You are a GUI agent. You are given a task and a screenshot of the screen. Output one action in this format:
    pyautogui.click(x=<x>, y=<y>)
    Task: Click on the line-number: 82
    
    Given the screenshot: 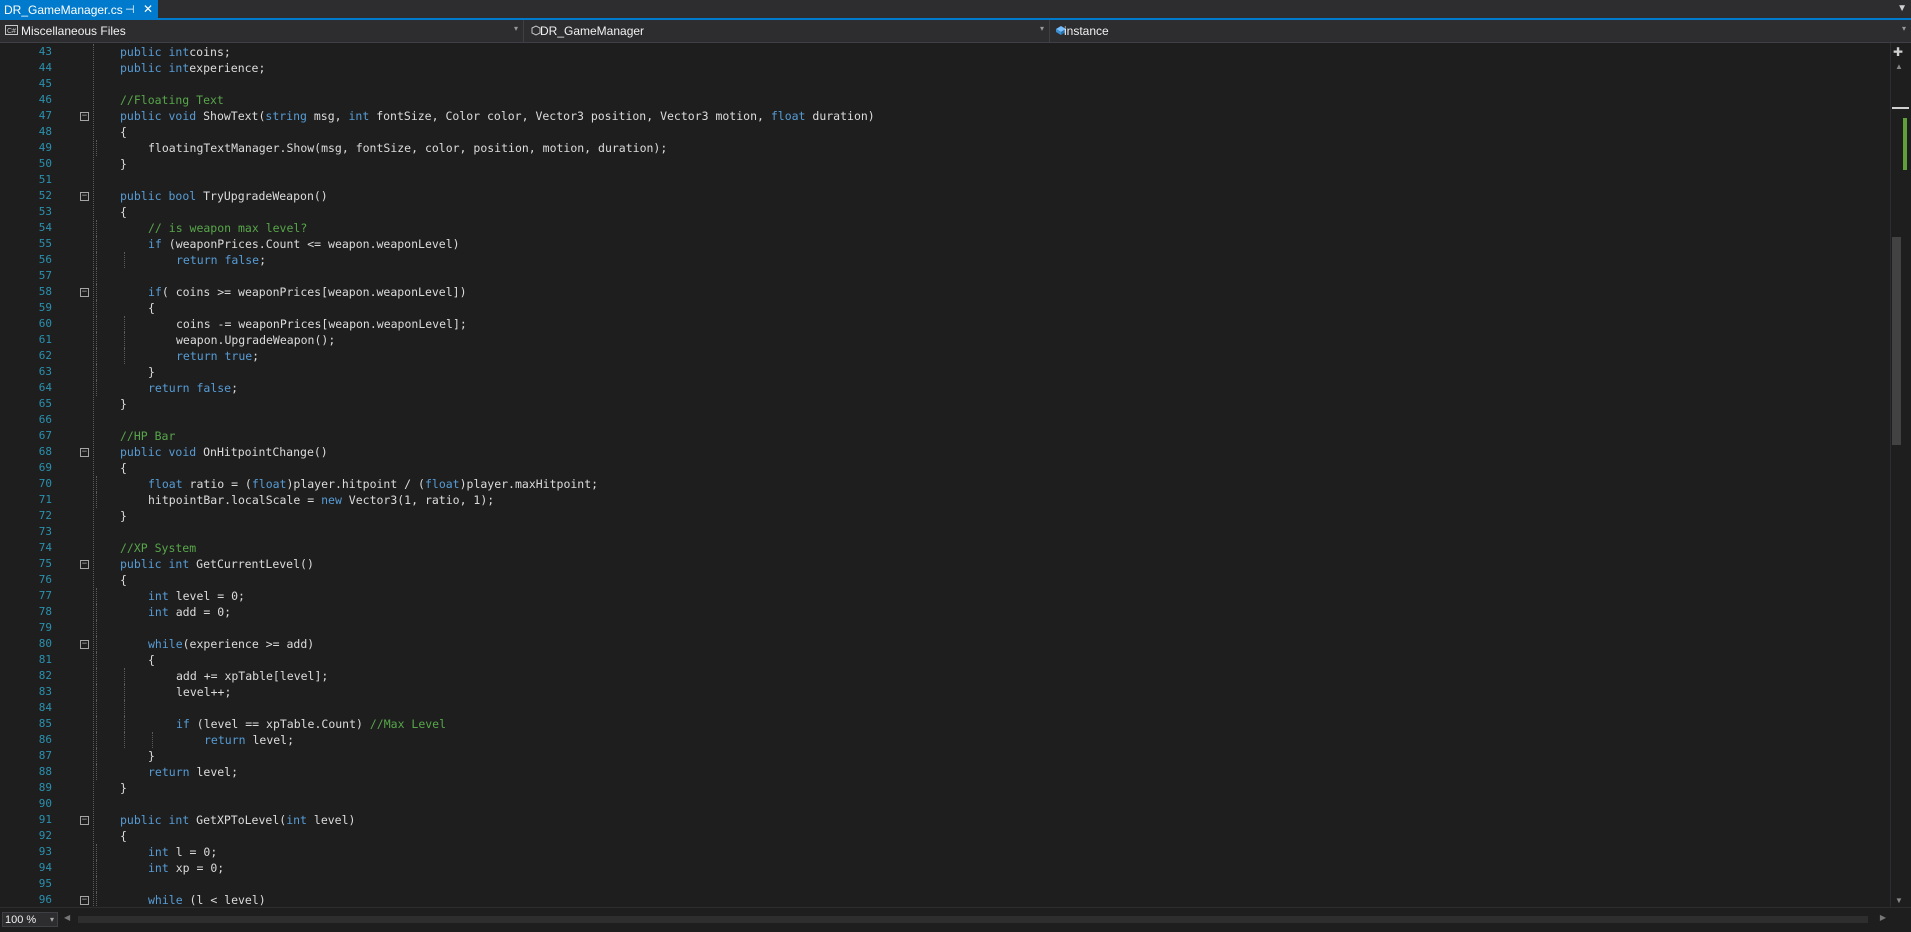 What is the action you would take?
    pyautogui.click(x=45, y=675)
    